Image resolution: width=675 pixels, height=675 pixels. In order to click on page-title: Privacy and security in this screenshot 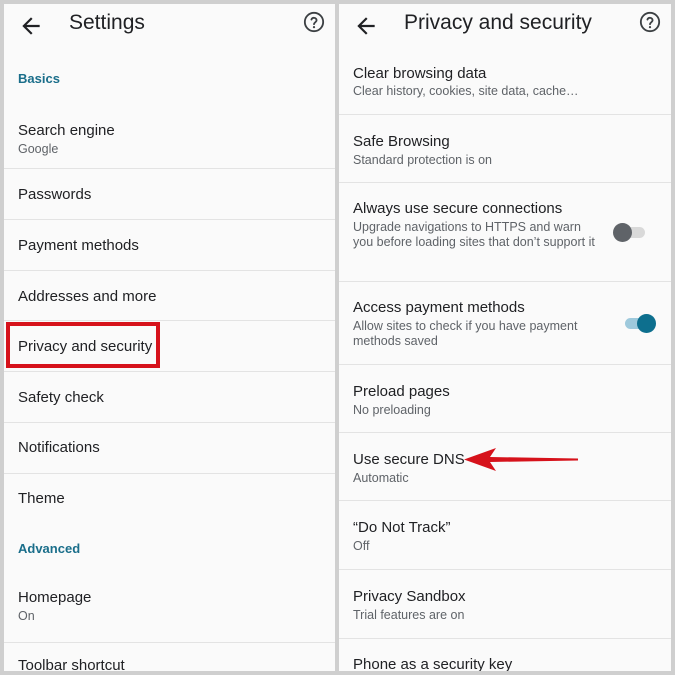, I will do `click(498, 22)`.